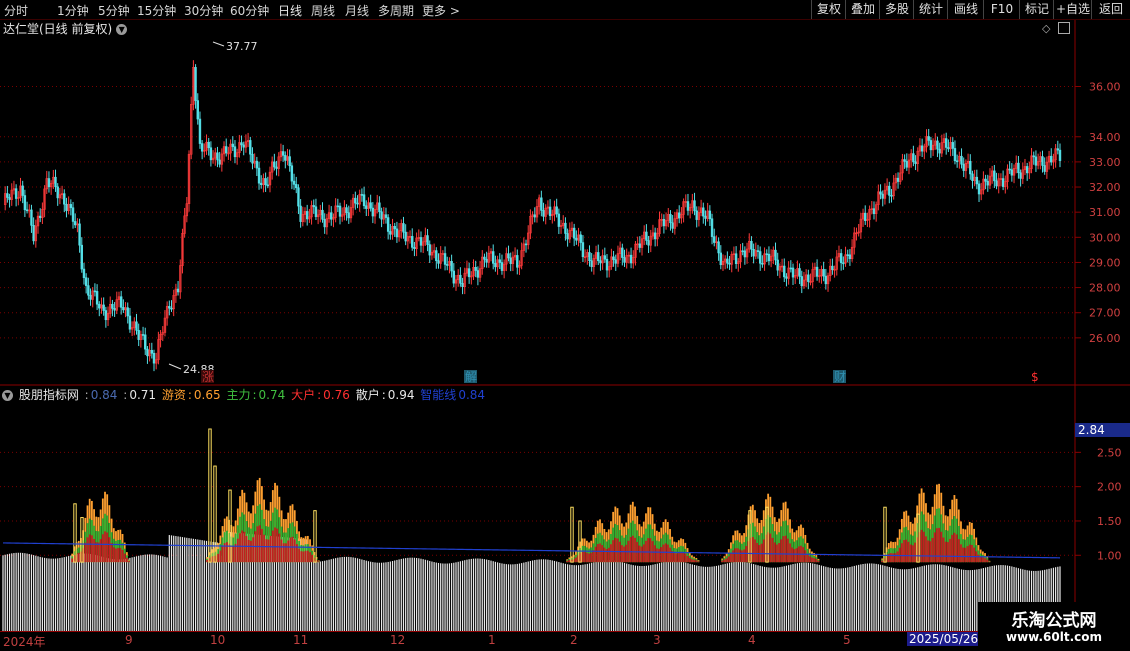  What do you see at coordinates (1036, 9) in the screenshot?
I see `mark-button: 标记` at bounding box center [1036, 9].